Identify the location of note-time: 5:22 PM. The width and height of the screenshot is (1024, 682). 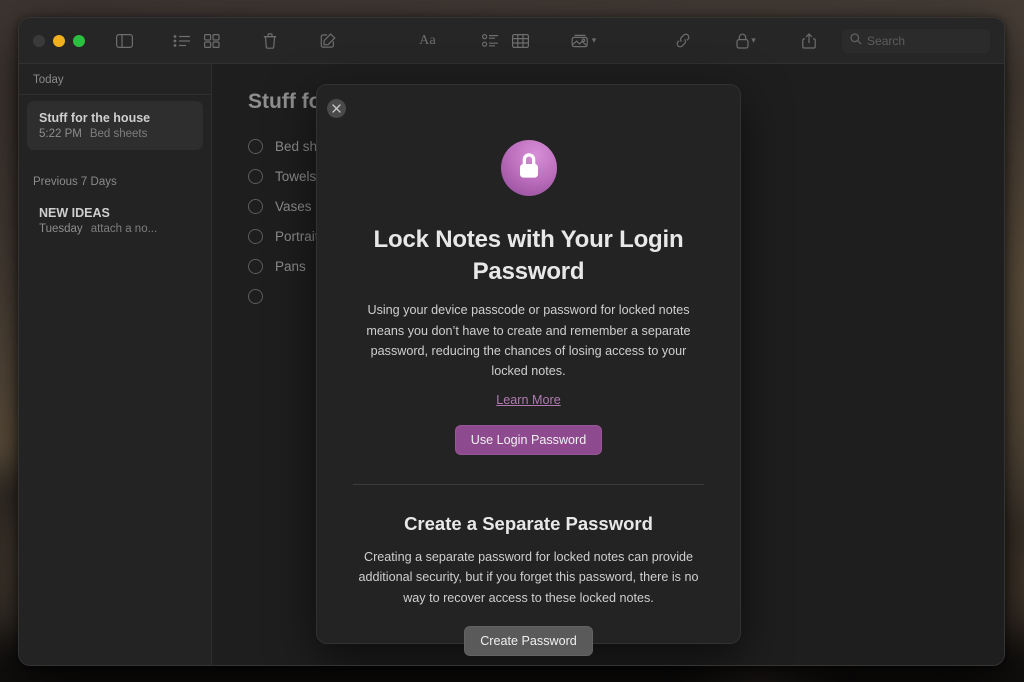
(60, 134).